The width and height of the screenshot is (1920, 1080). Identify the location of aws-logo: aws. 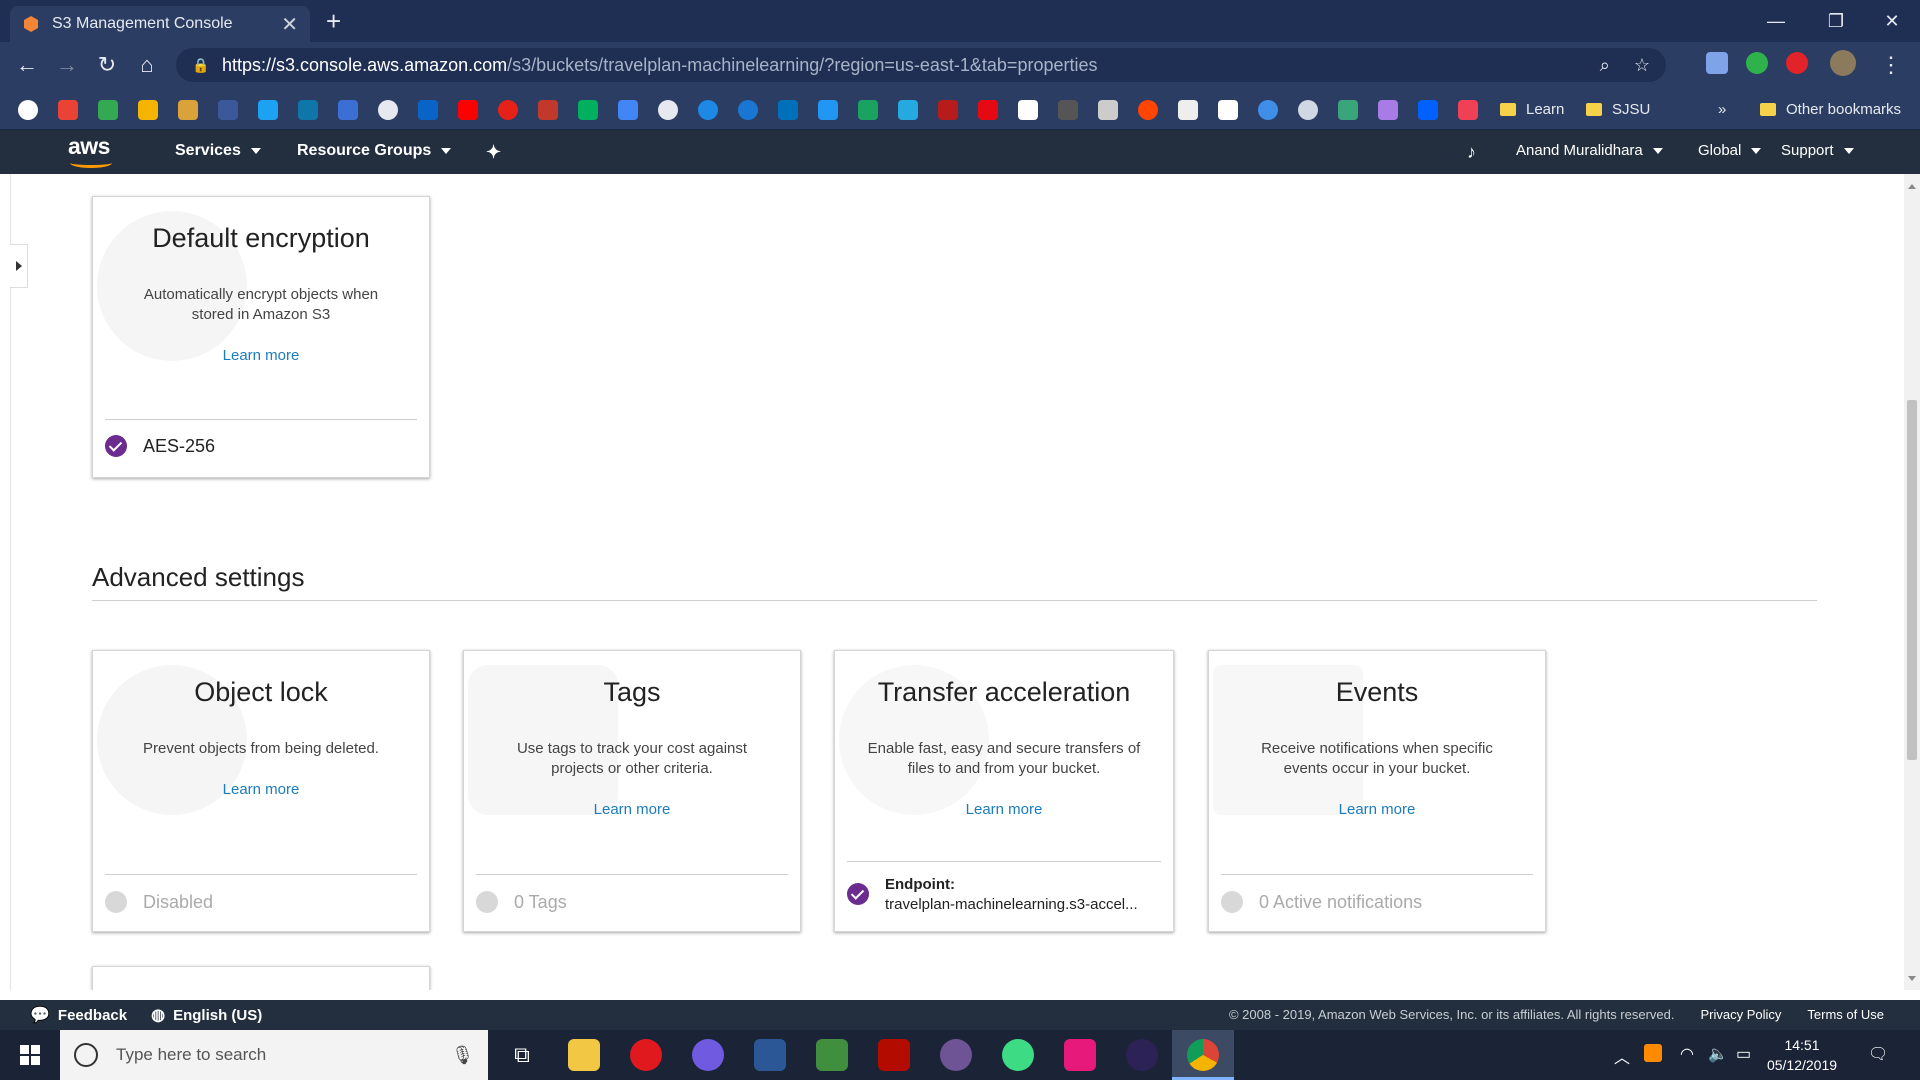
(91, 152).